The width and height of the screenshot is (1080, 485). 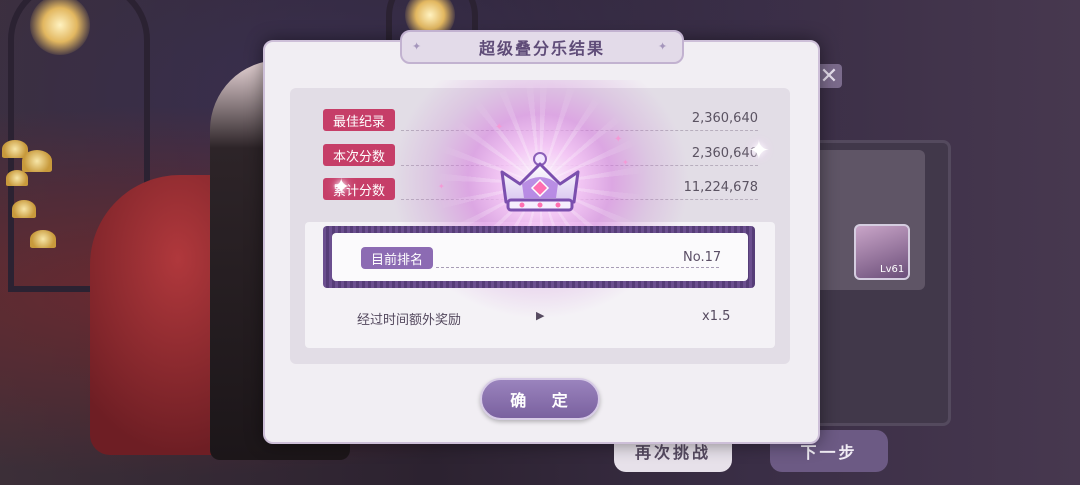 What do you see at coordinates (720, 187) in the screenshot?
I see `stat-value: 11,224,678` at bounding box center [720, 187].